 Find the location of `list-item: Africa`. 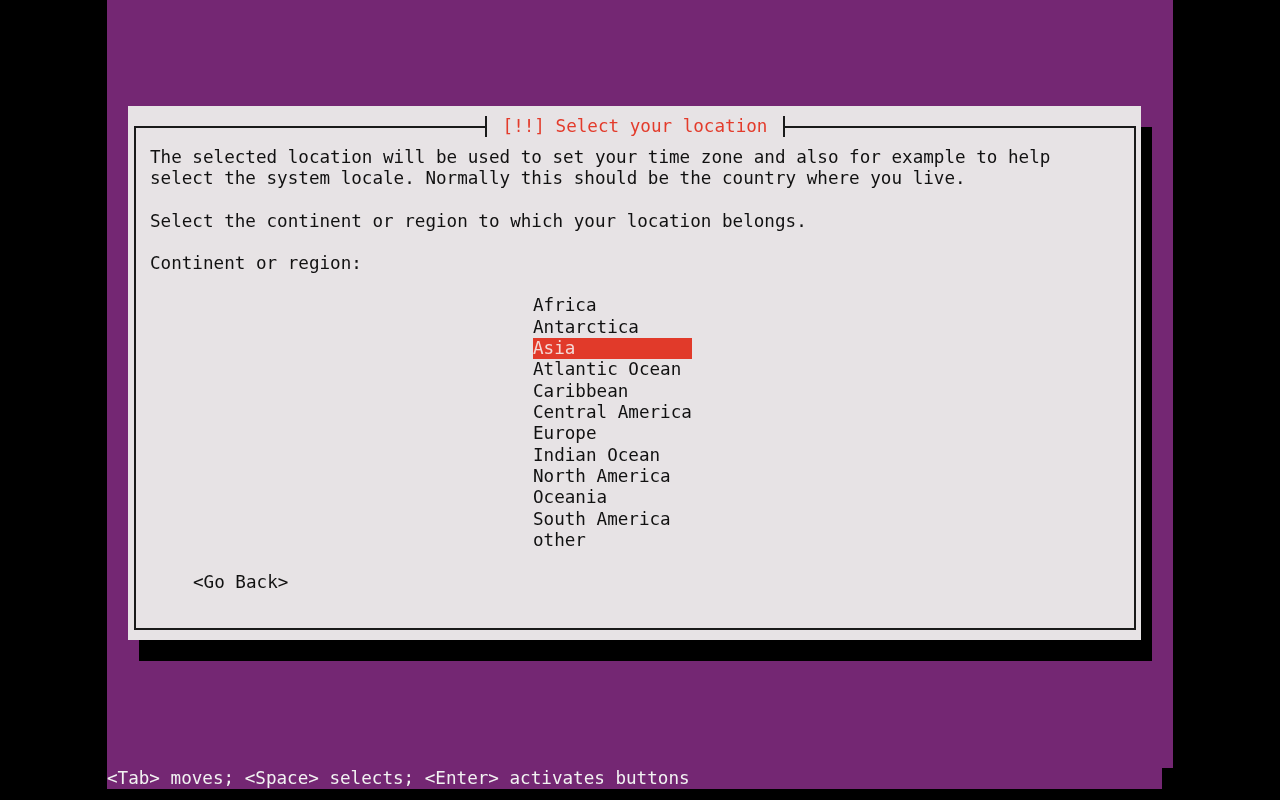

list-item: Africa is located at coordinates (612, 306).